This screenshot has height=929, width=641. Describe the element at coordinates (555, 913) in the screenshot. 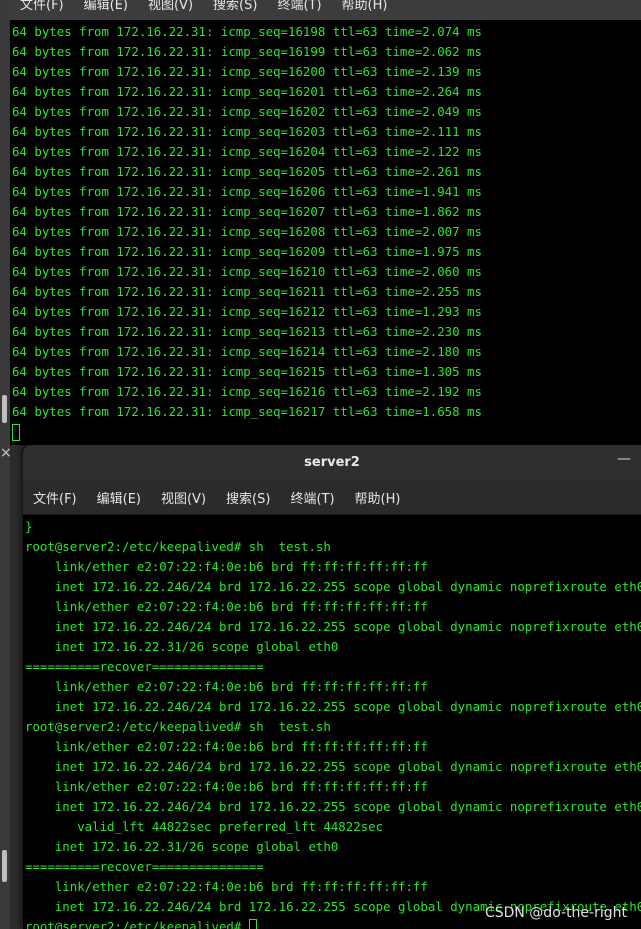

I see `watermark: CSDN @do-the-right` at that location.